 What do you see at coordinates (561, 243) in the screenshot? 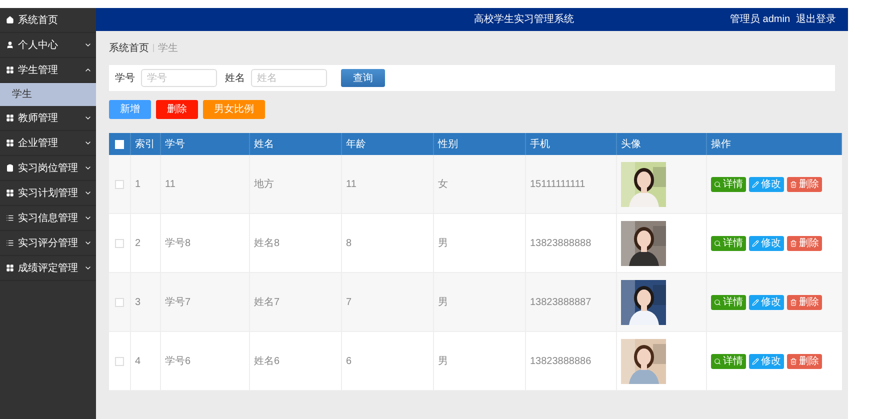
I see `table-cell-text: 13823888888` at bounding box center [561, 243].